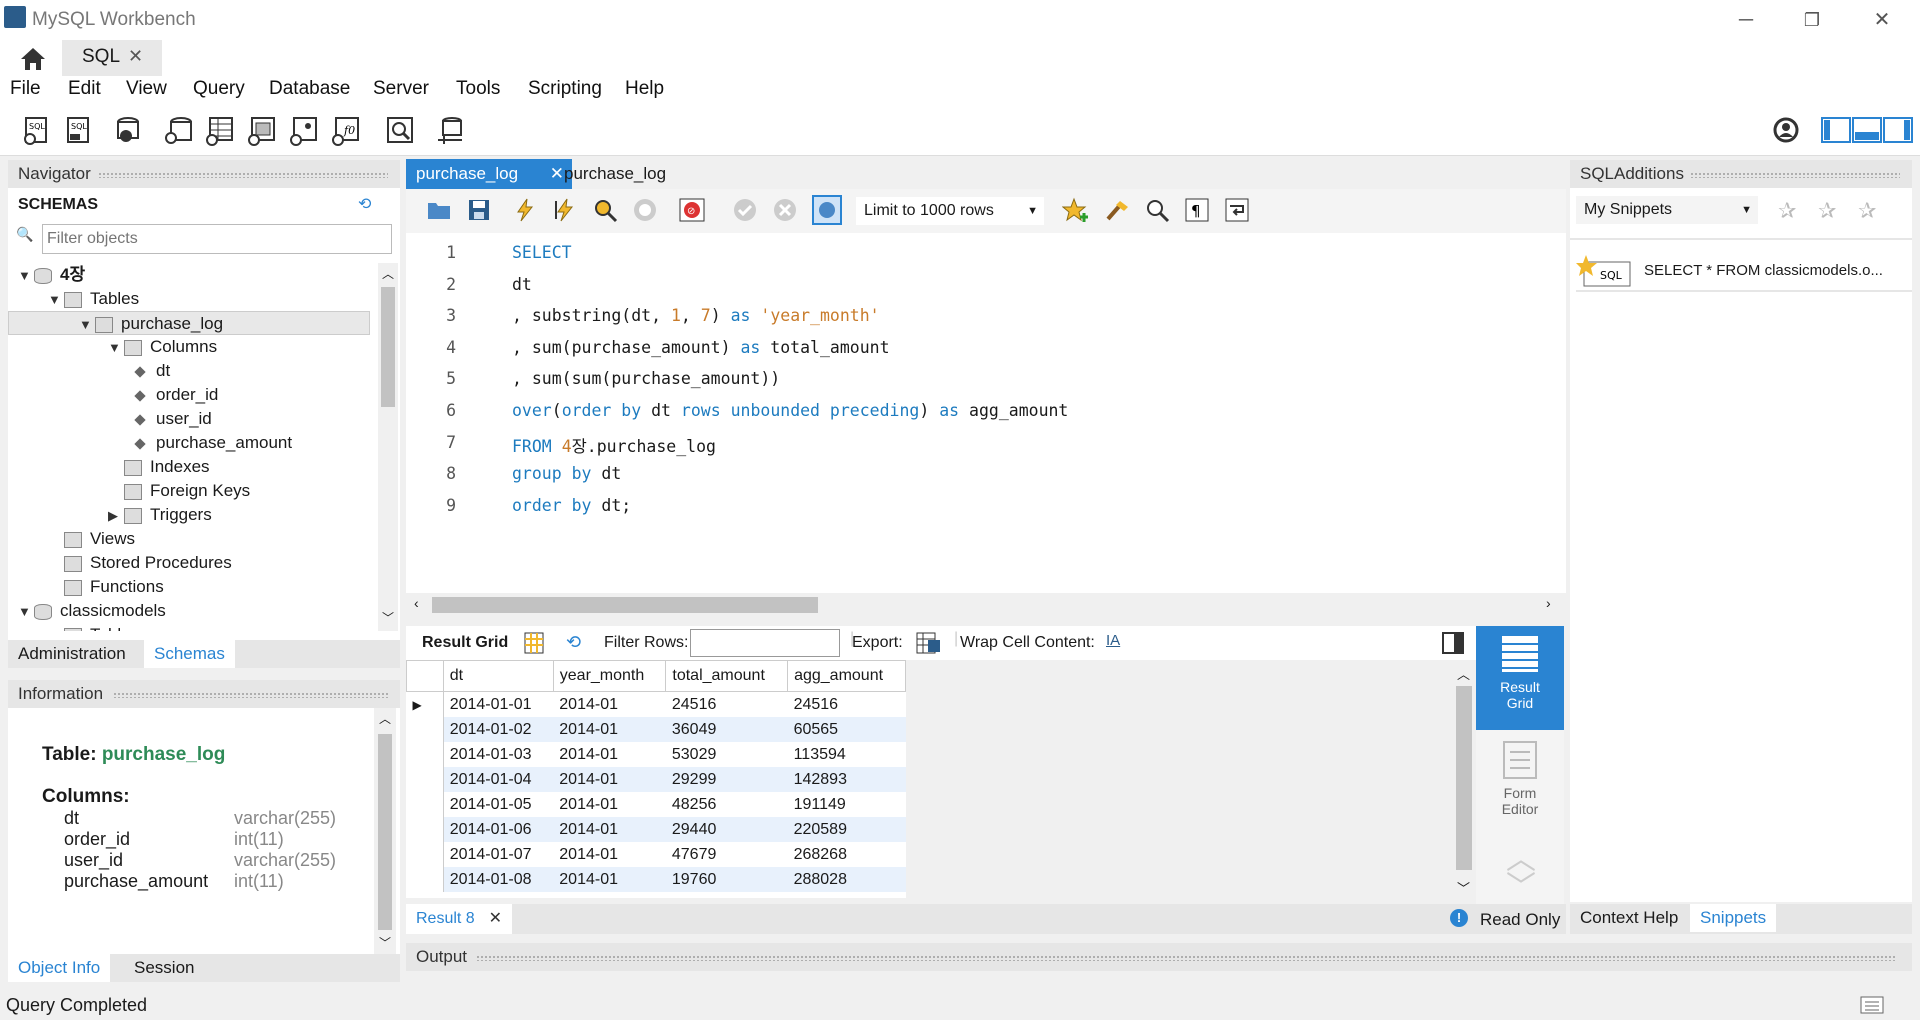 The width and height of the screenshot is (1920, 1020). Describe the element at coordinates (1197, 210) in the screenshot. I see `invisible-chars-icon: ¶` at that location.